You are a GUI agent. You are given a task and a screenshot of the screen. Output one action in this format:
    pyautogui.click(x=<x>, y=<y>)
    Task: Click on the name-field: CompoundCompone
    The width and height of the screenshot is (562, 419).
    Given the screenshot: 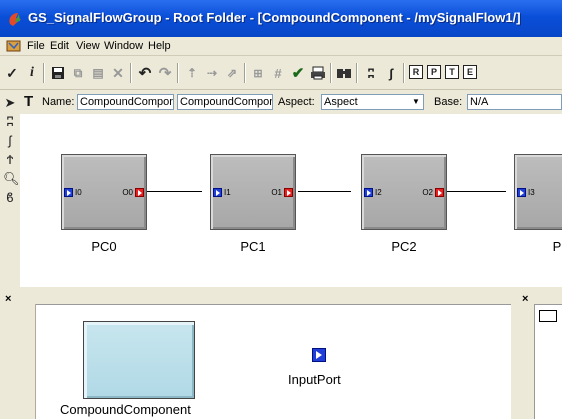 What is the action you would take?
    pyautogui.click(x=125, y=102)
    